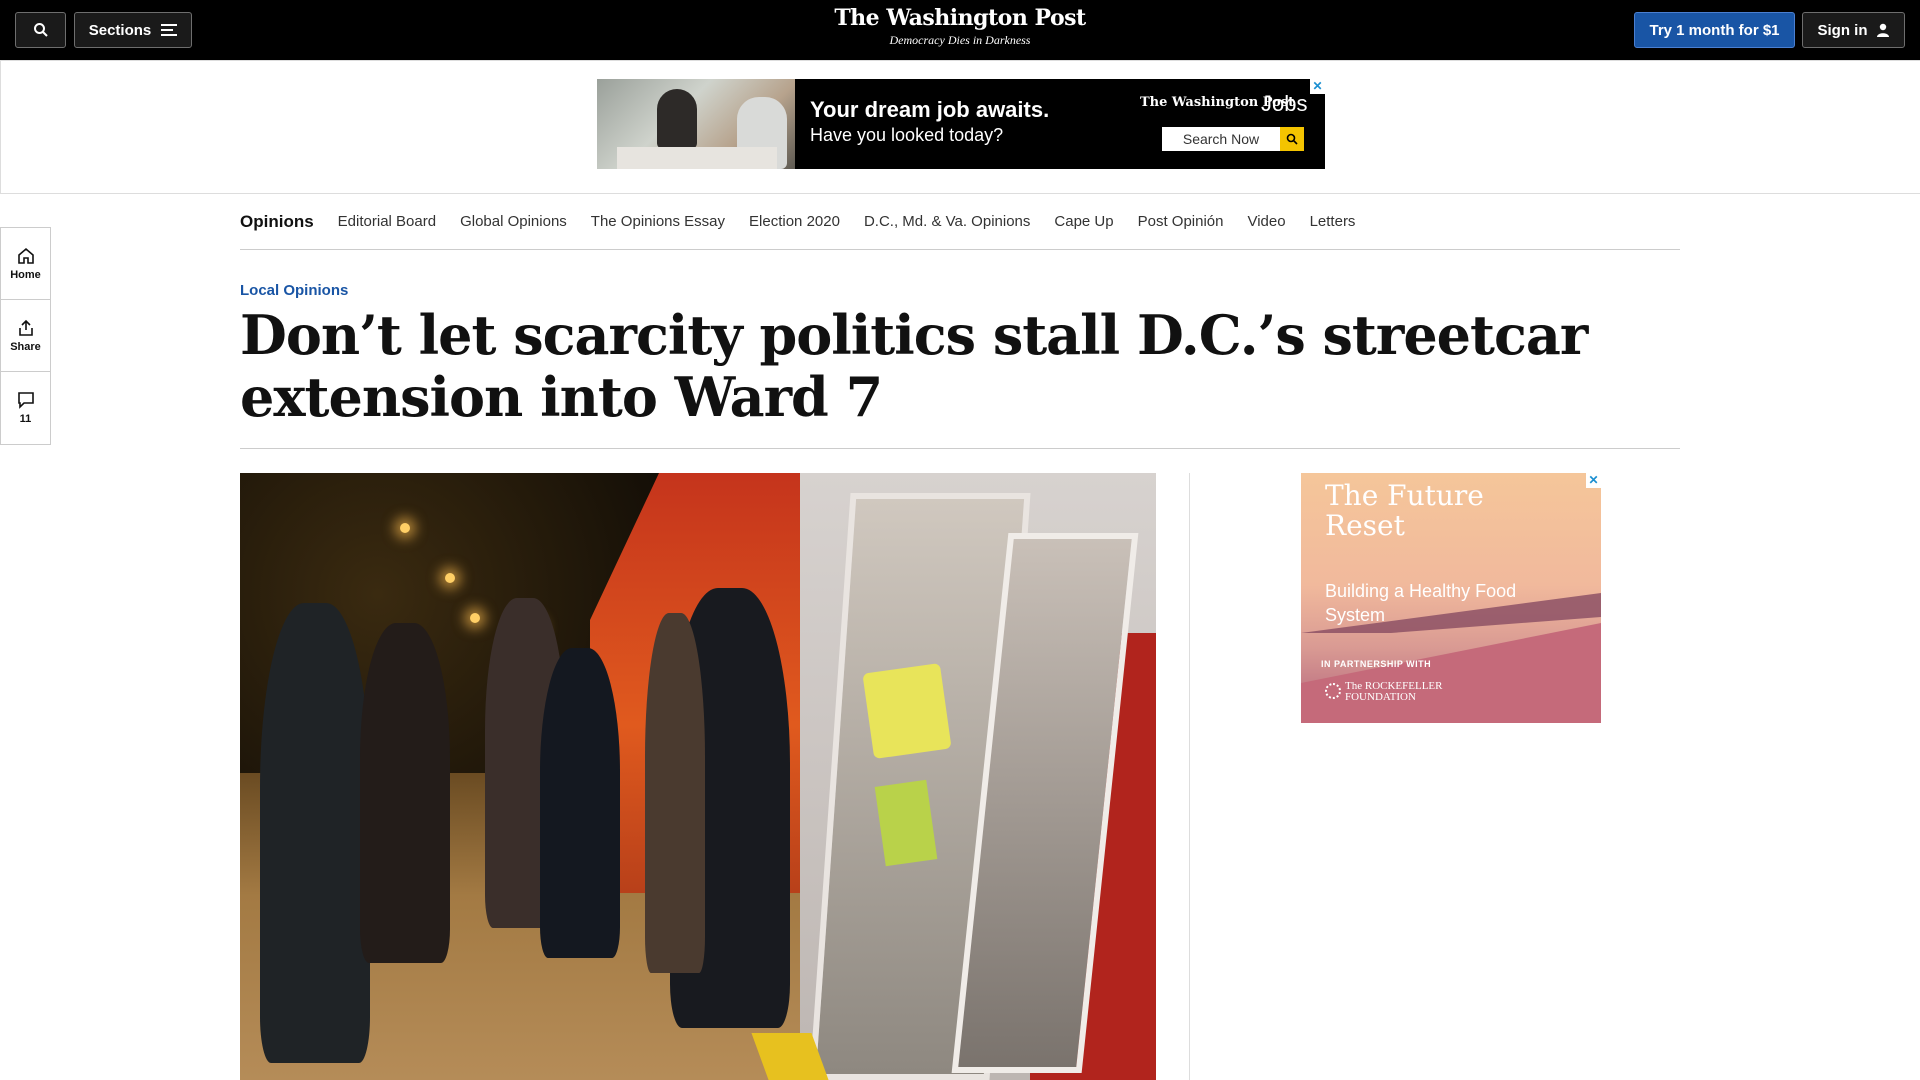 This screenshot has width=1920, height=1080. Describe the element at coordinates (1451, 673) in the screenshot. I see `ad-decor` at that location.